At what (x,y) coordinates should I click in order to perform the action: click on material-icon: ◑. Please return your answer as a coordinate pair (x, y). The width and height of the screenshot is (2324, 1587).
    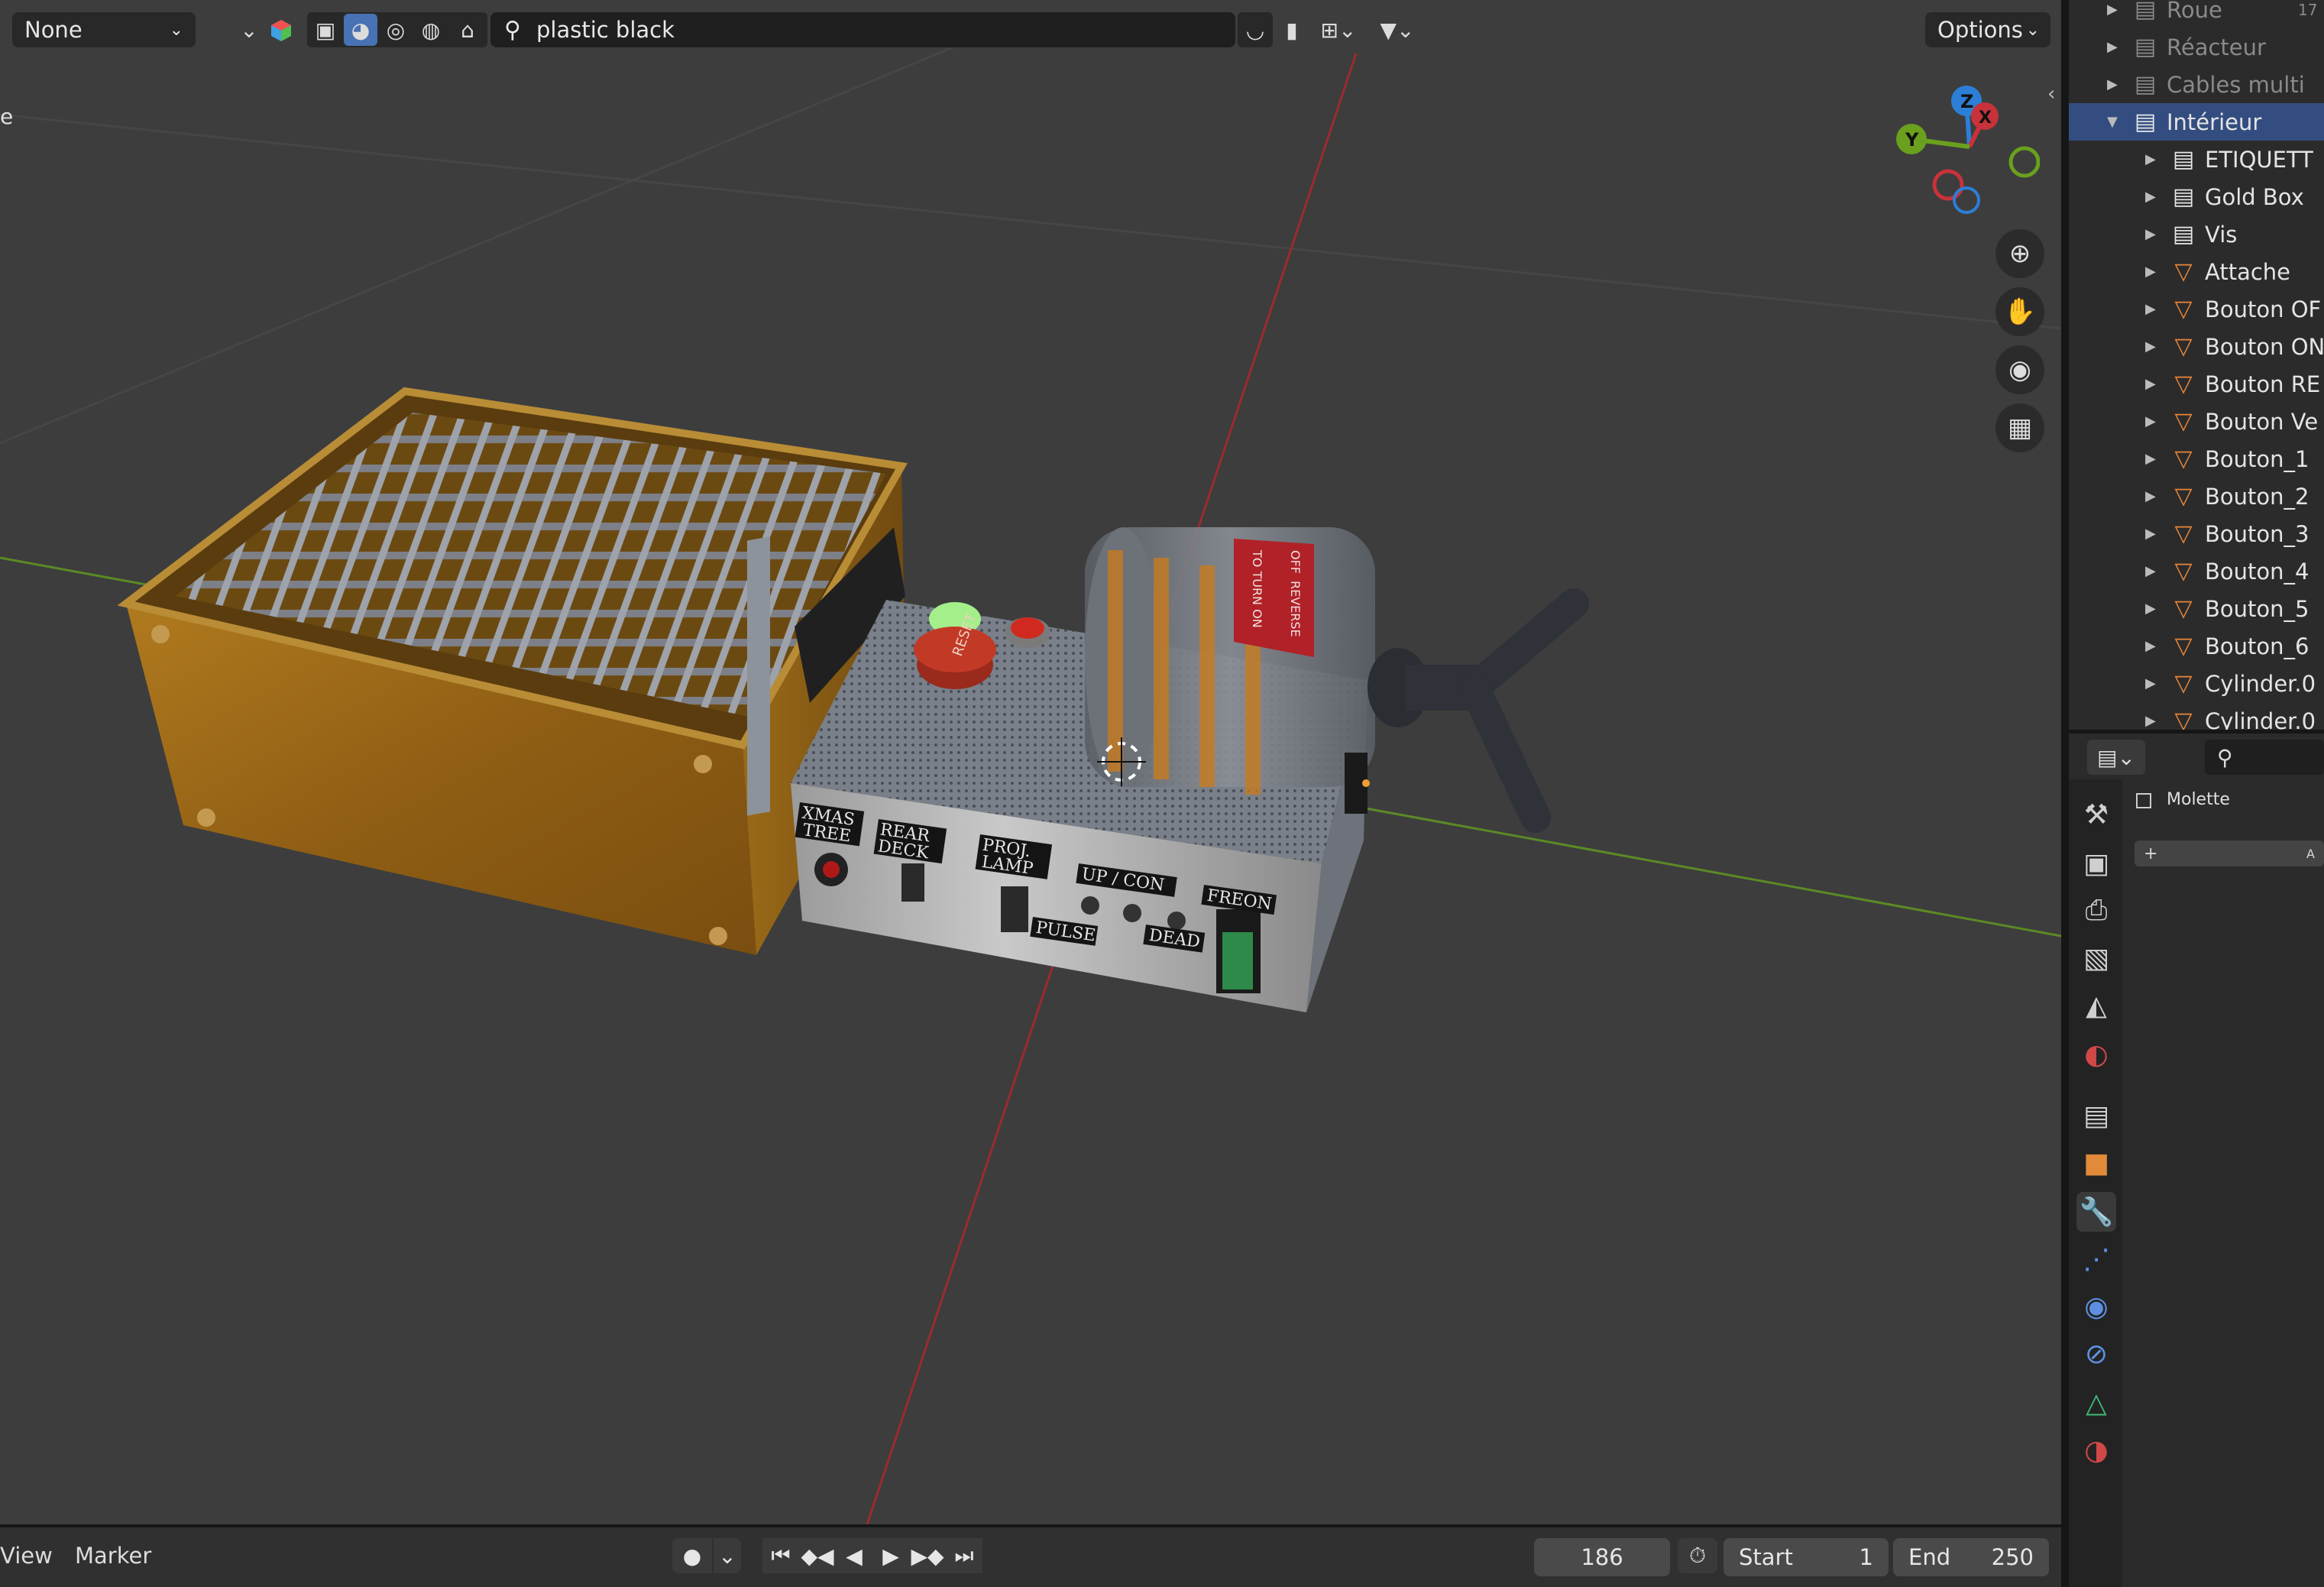
    Looking at the image, I should click on (2096, 1450).